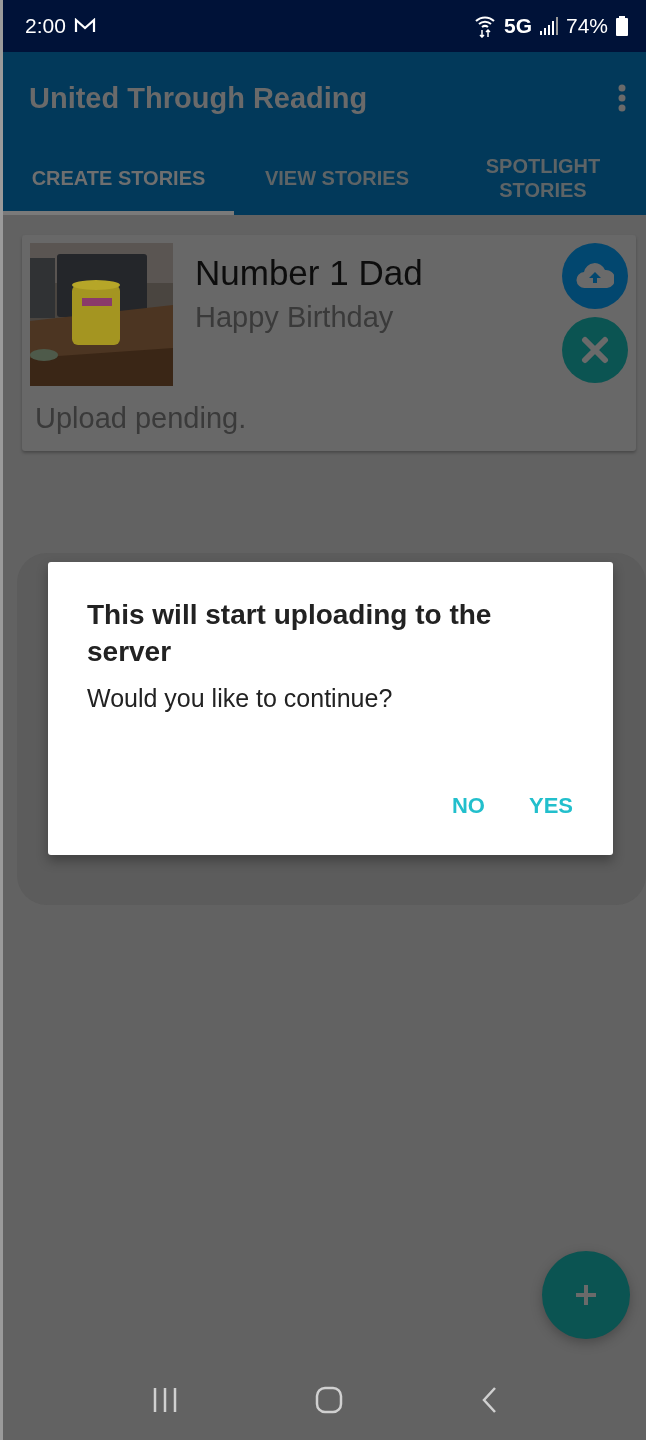 This screenshot has height=1440, width=646. I want to click on mail-icon, so click(84, 26).